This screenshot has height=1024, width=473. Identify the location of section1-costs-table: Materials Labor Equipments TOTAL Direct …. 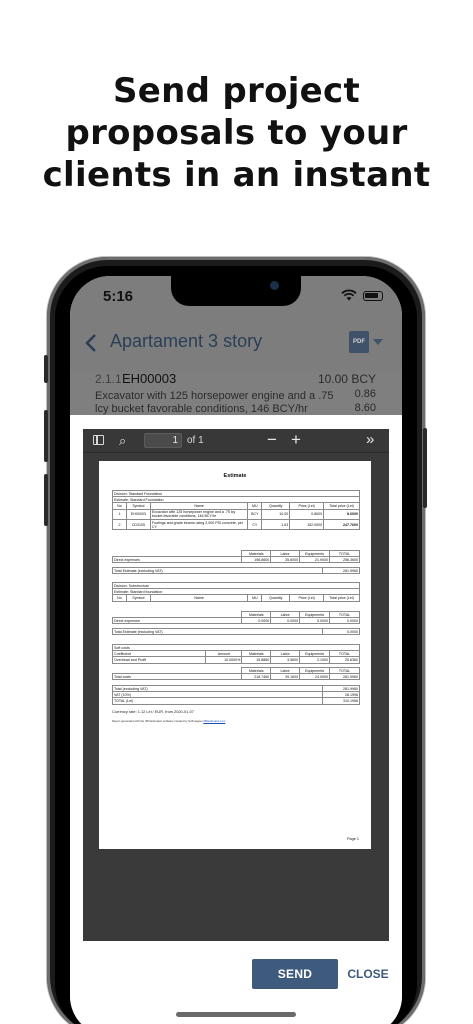
(235, 556).